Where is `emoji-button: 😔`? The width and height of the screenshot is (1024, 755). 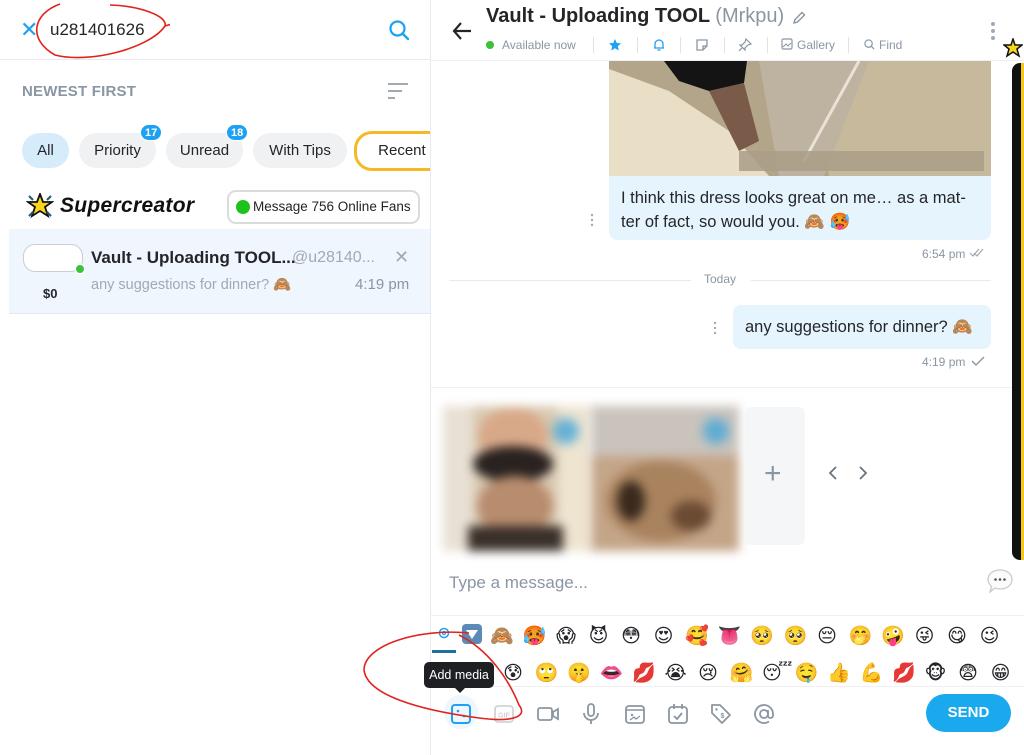 emoji-button: 😔 is located at coordinates (827, 636).